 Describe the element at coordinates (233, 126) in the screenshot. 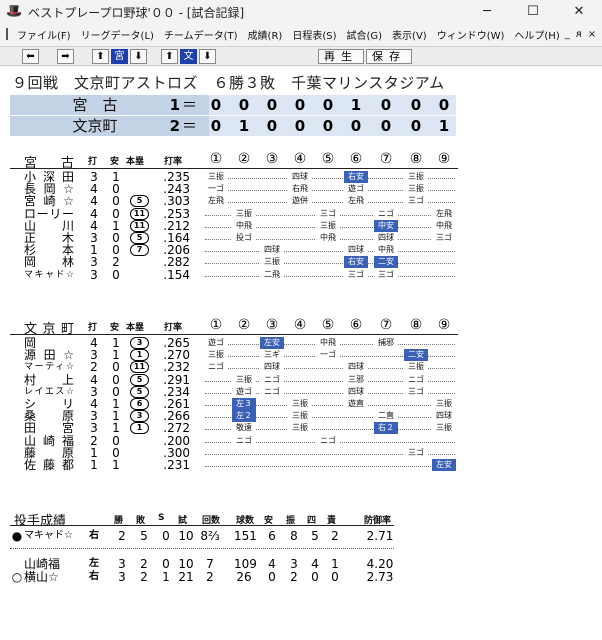

I see `scoreboard-row: 文京町 2 ＝ 0 1 0 0 0 0 0 0 1` at that location.